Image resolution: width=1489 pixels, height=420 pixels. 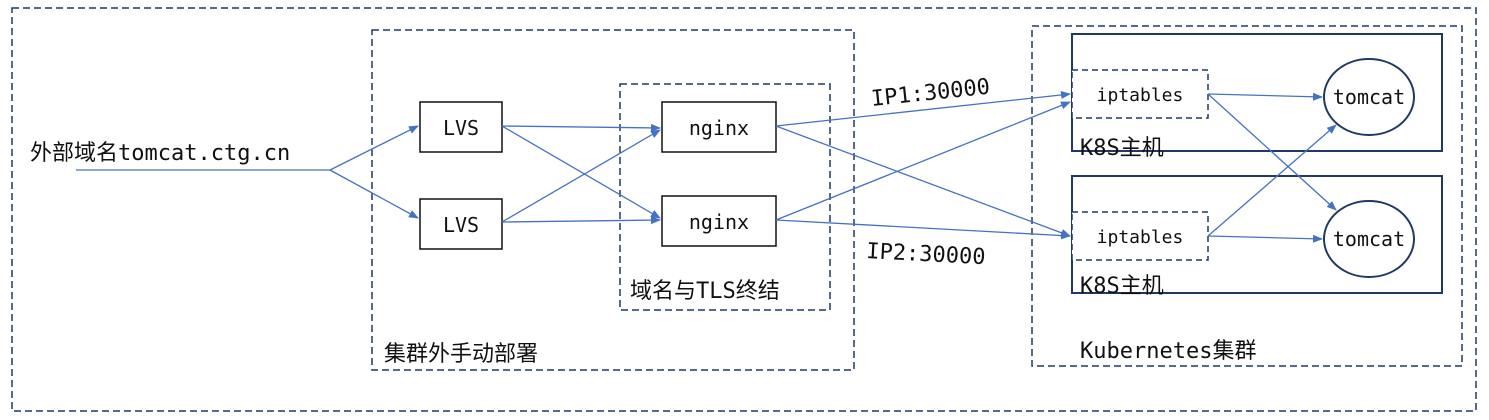 I want to click on manual-cluster-label: 集群外手动部署, so click(x=461, y=354).